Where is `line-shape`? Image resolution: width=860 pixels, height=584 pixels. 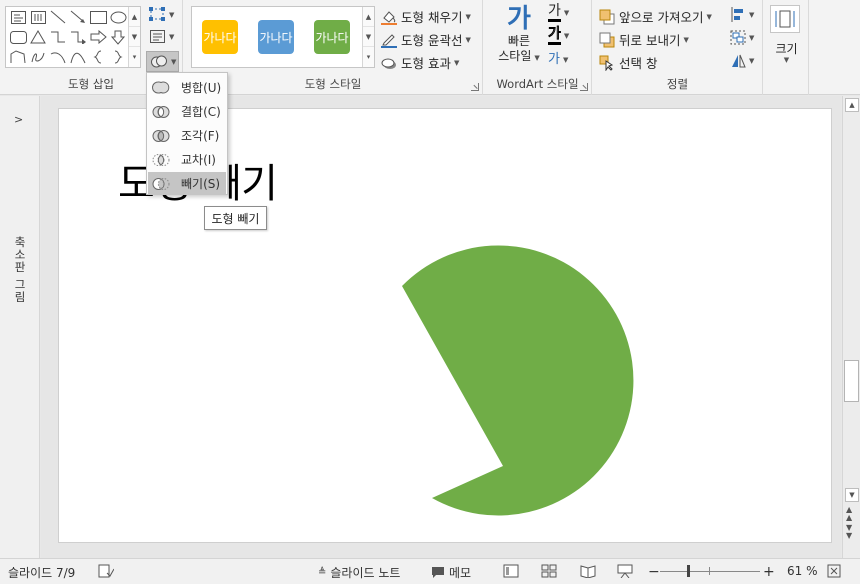
line-shape is located at coordinates (58, 17).